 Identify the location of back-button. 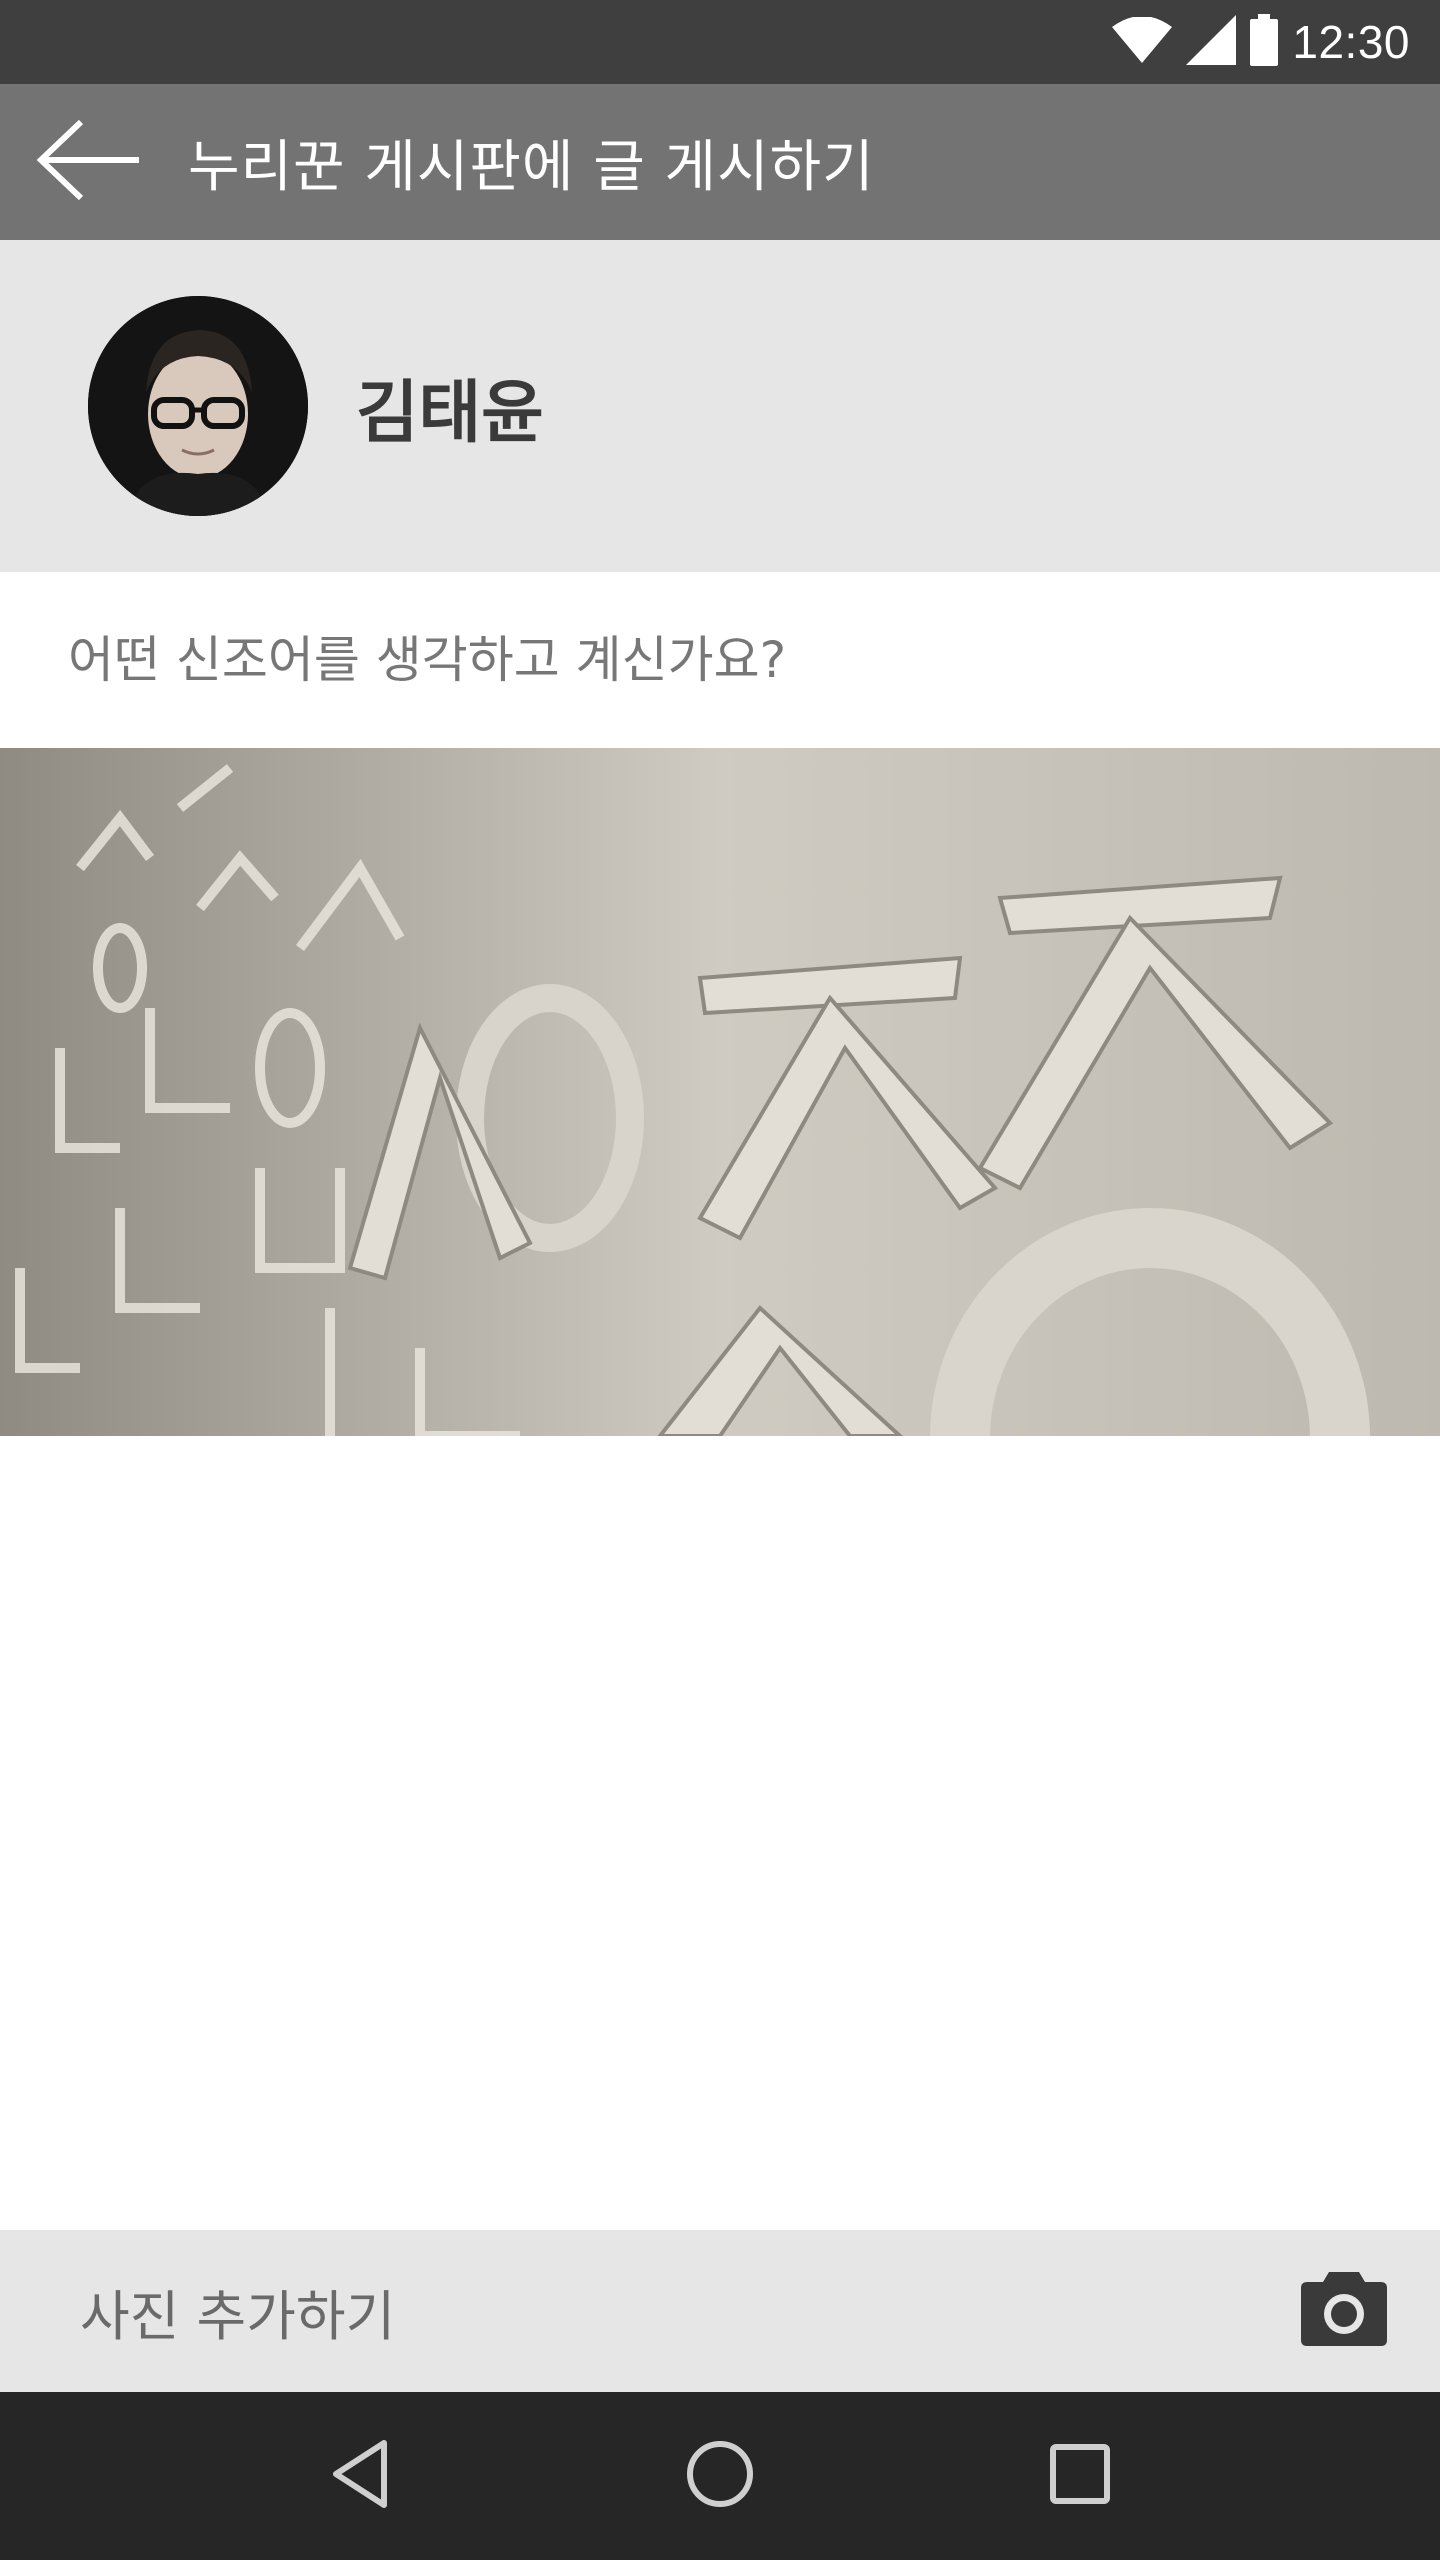
(90, 162).